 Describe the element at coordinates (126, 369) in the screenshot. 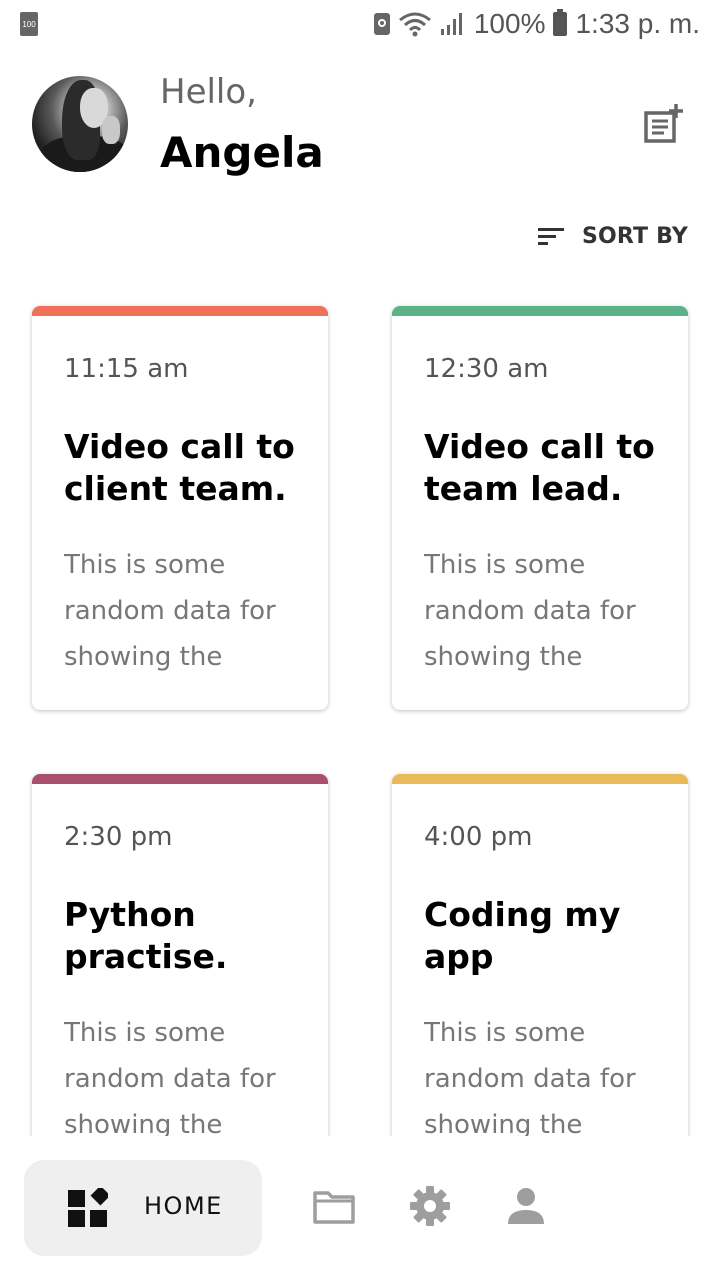

I see `card-time: 11:15 am` at that location.